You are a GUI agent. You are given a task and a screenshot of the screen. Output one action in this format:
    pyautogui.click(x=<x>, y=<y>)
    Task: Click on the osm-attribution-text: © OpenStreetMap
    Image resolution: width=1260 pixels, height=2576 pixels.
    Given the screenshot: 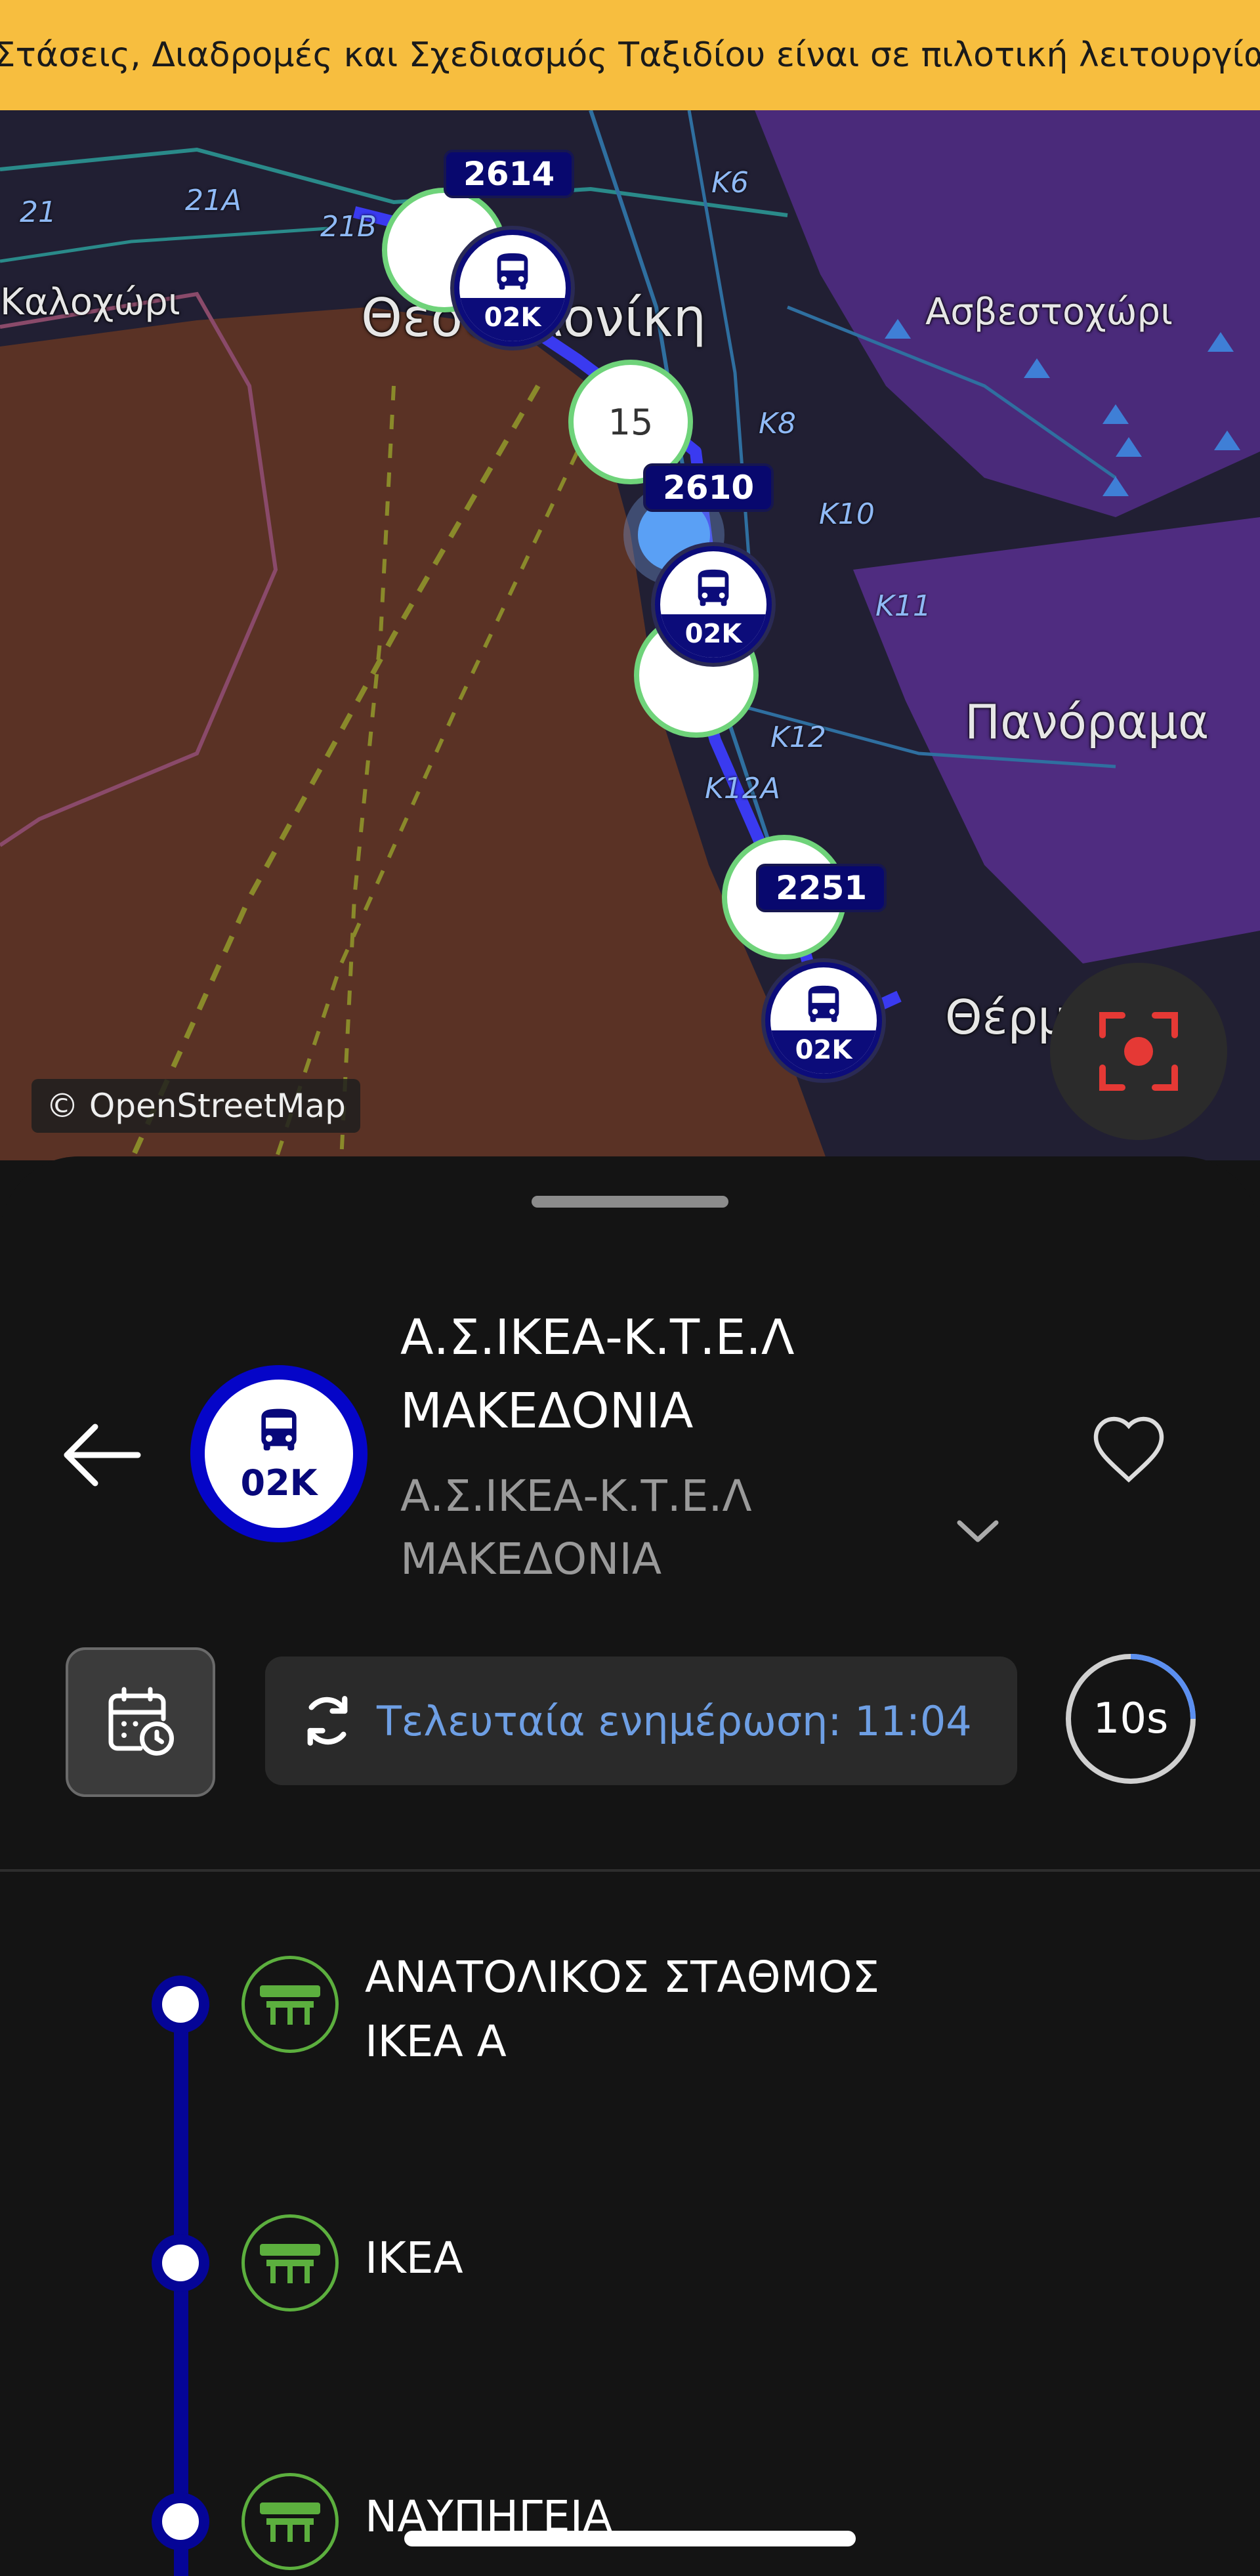 What is the action you would take?
    pyautogui.click(x=196, y=1106)
    